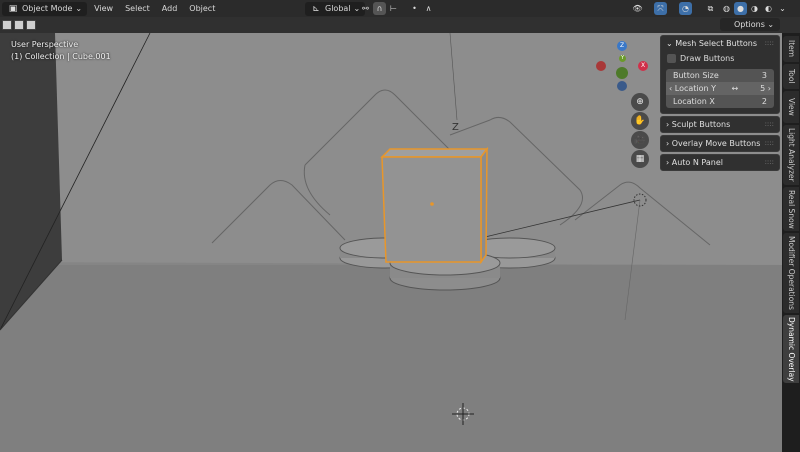 This screenshot has width=800, height=452. What do you see at coordinates (769, 88) in the screenshot?
I see `increment-arrow-icon: ›` at bounding box center [769, 88].